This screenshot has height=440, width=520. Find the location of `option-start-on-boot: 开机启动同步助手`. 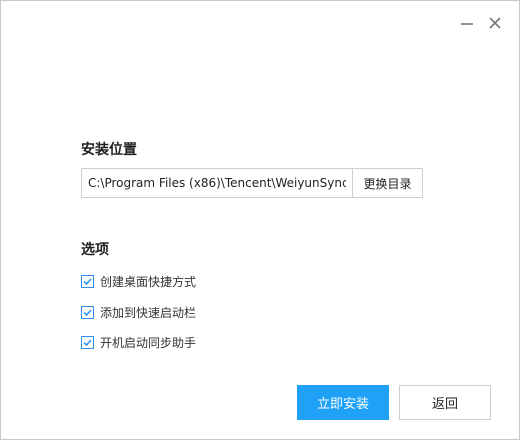

option-start-on-boot: 开机启动同步助手 is located at coordinates (138, 342).